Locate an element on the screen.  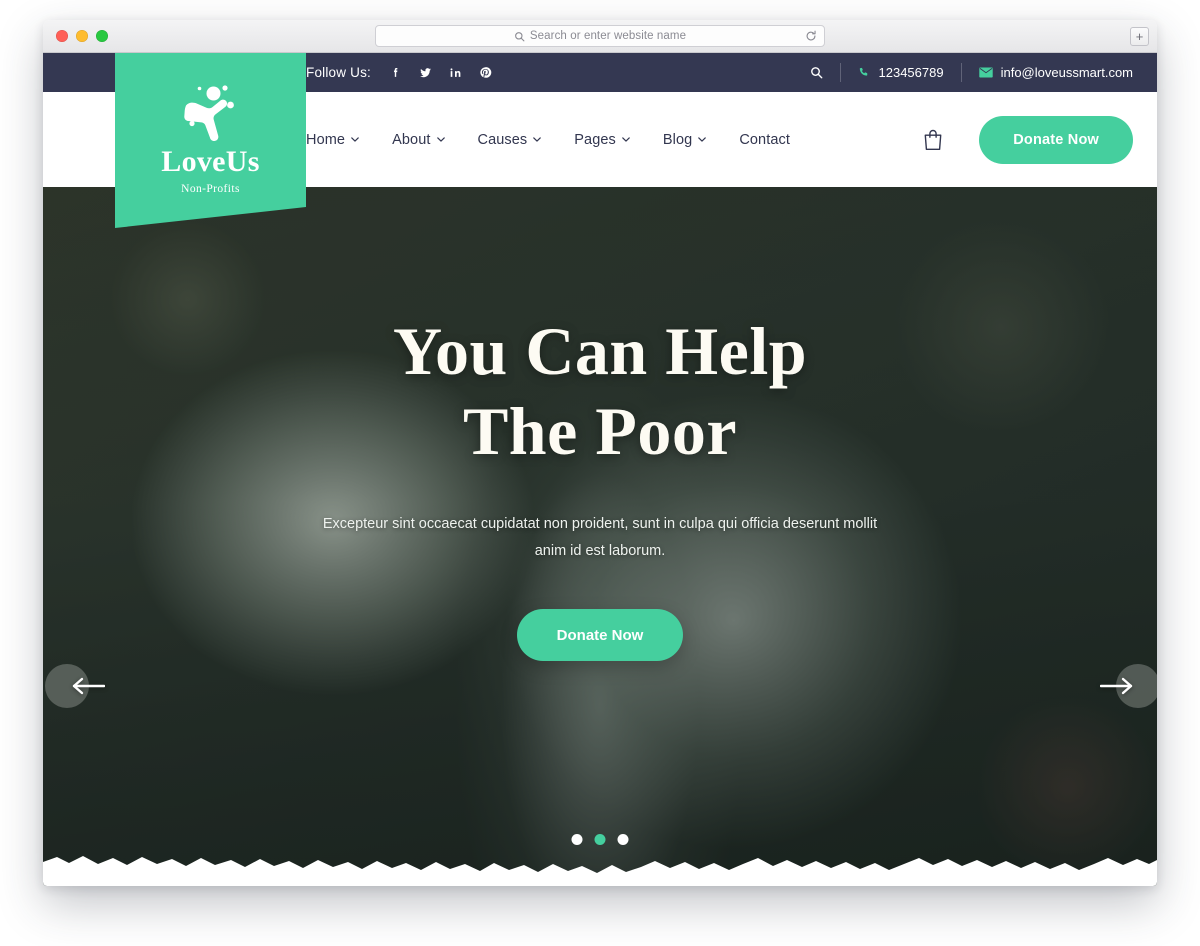
carousel-next-button is located at coordinates (1128, 686).